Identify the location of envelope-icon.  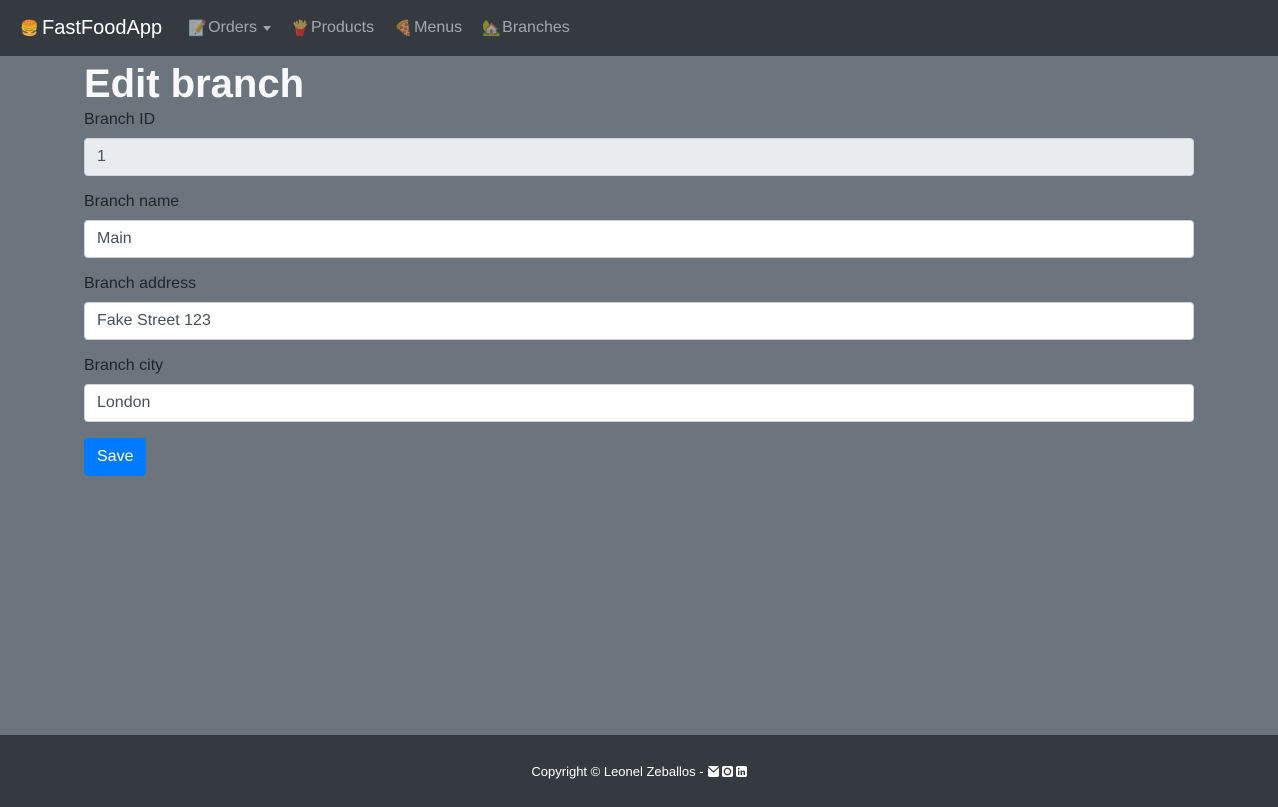
(713, 771).